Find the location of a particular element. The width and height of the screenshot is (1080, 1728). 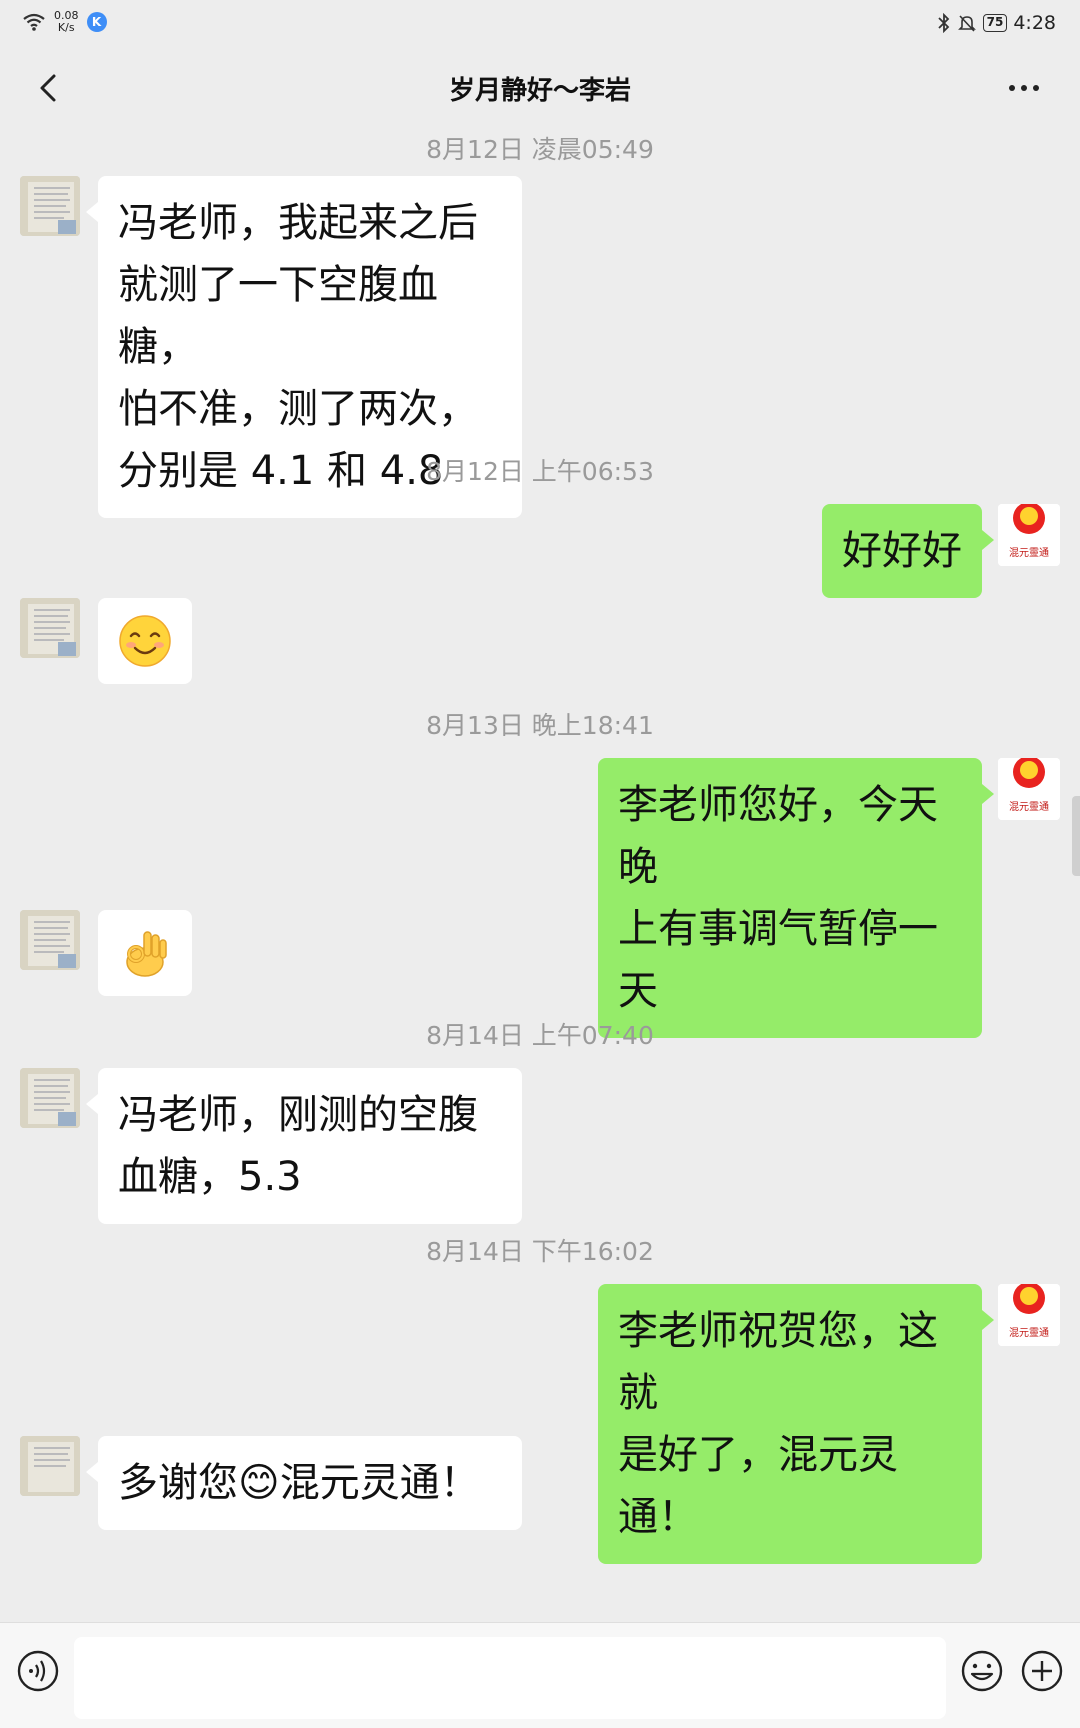

battery-indicator: 75 is located at coordinates (995, 23).